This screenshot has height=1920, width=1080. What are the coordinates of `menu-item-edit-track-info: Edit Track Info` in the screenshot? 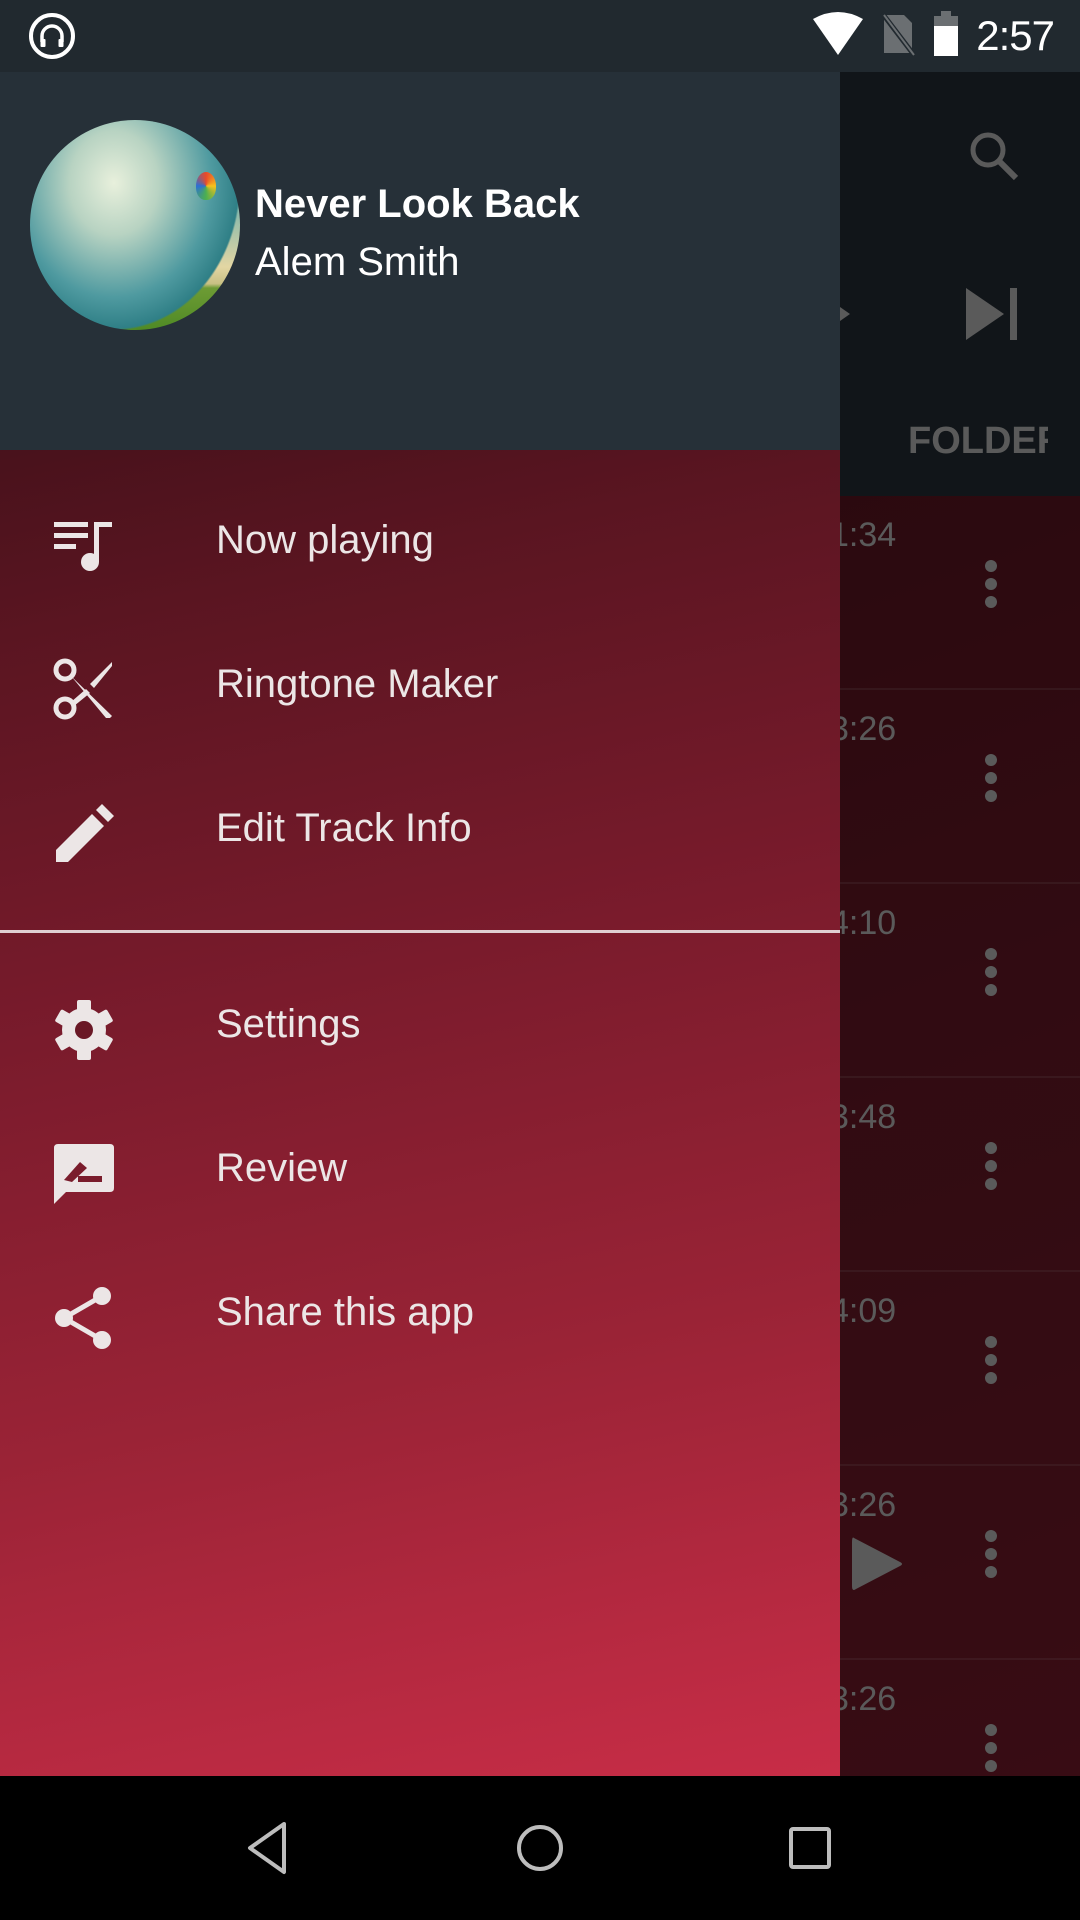 It's located at (420, 834).